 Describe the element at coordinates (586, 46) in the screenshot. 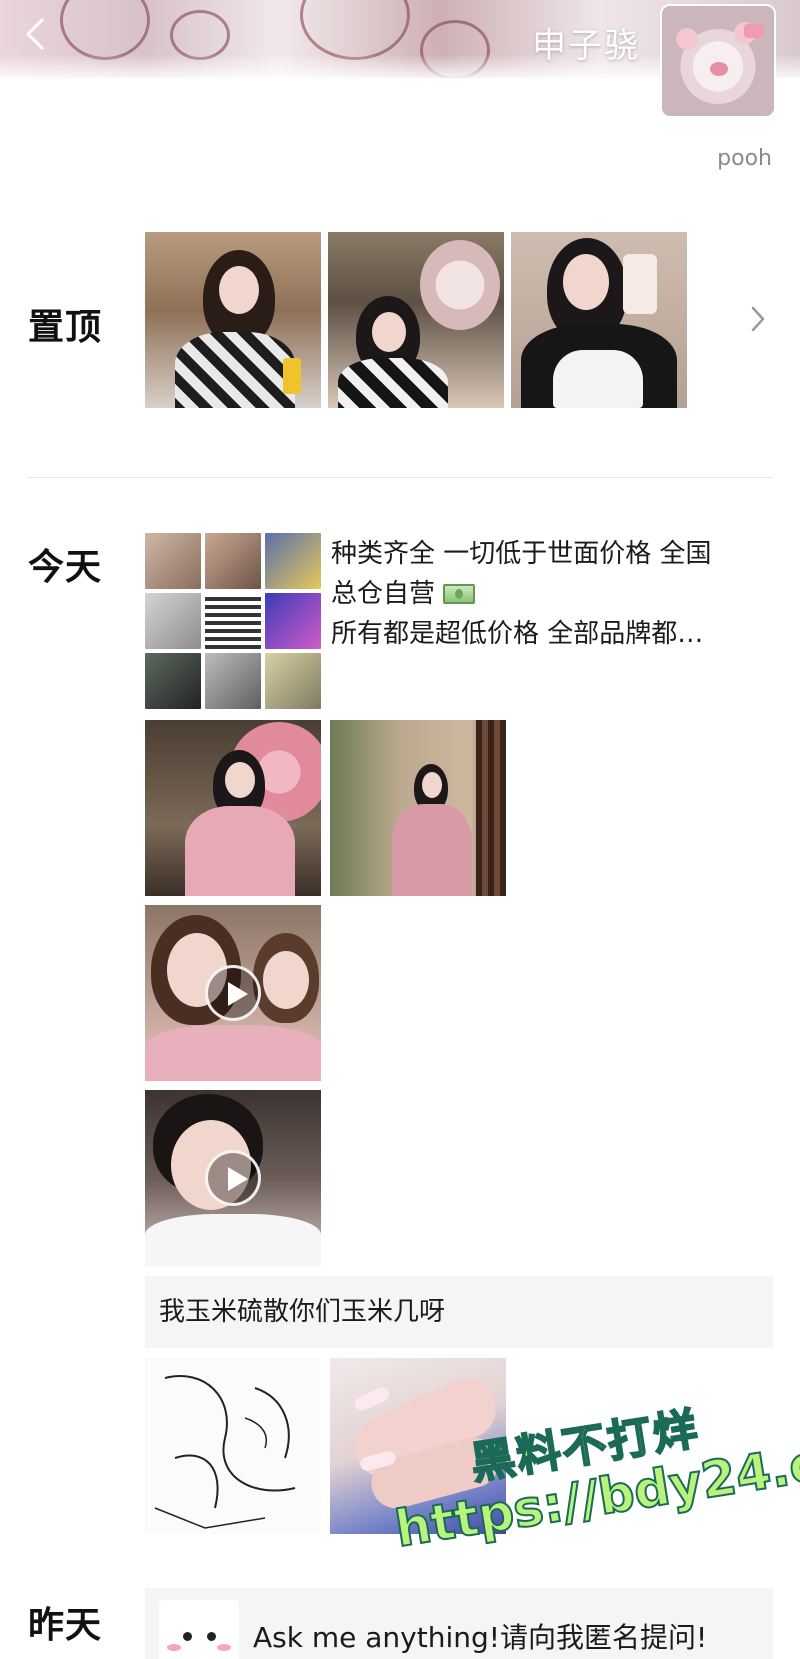

I see `profile-nickname: 申子骁` at that location.